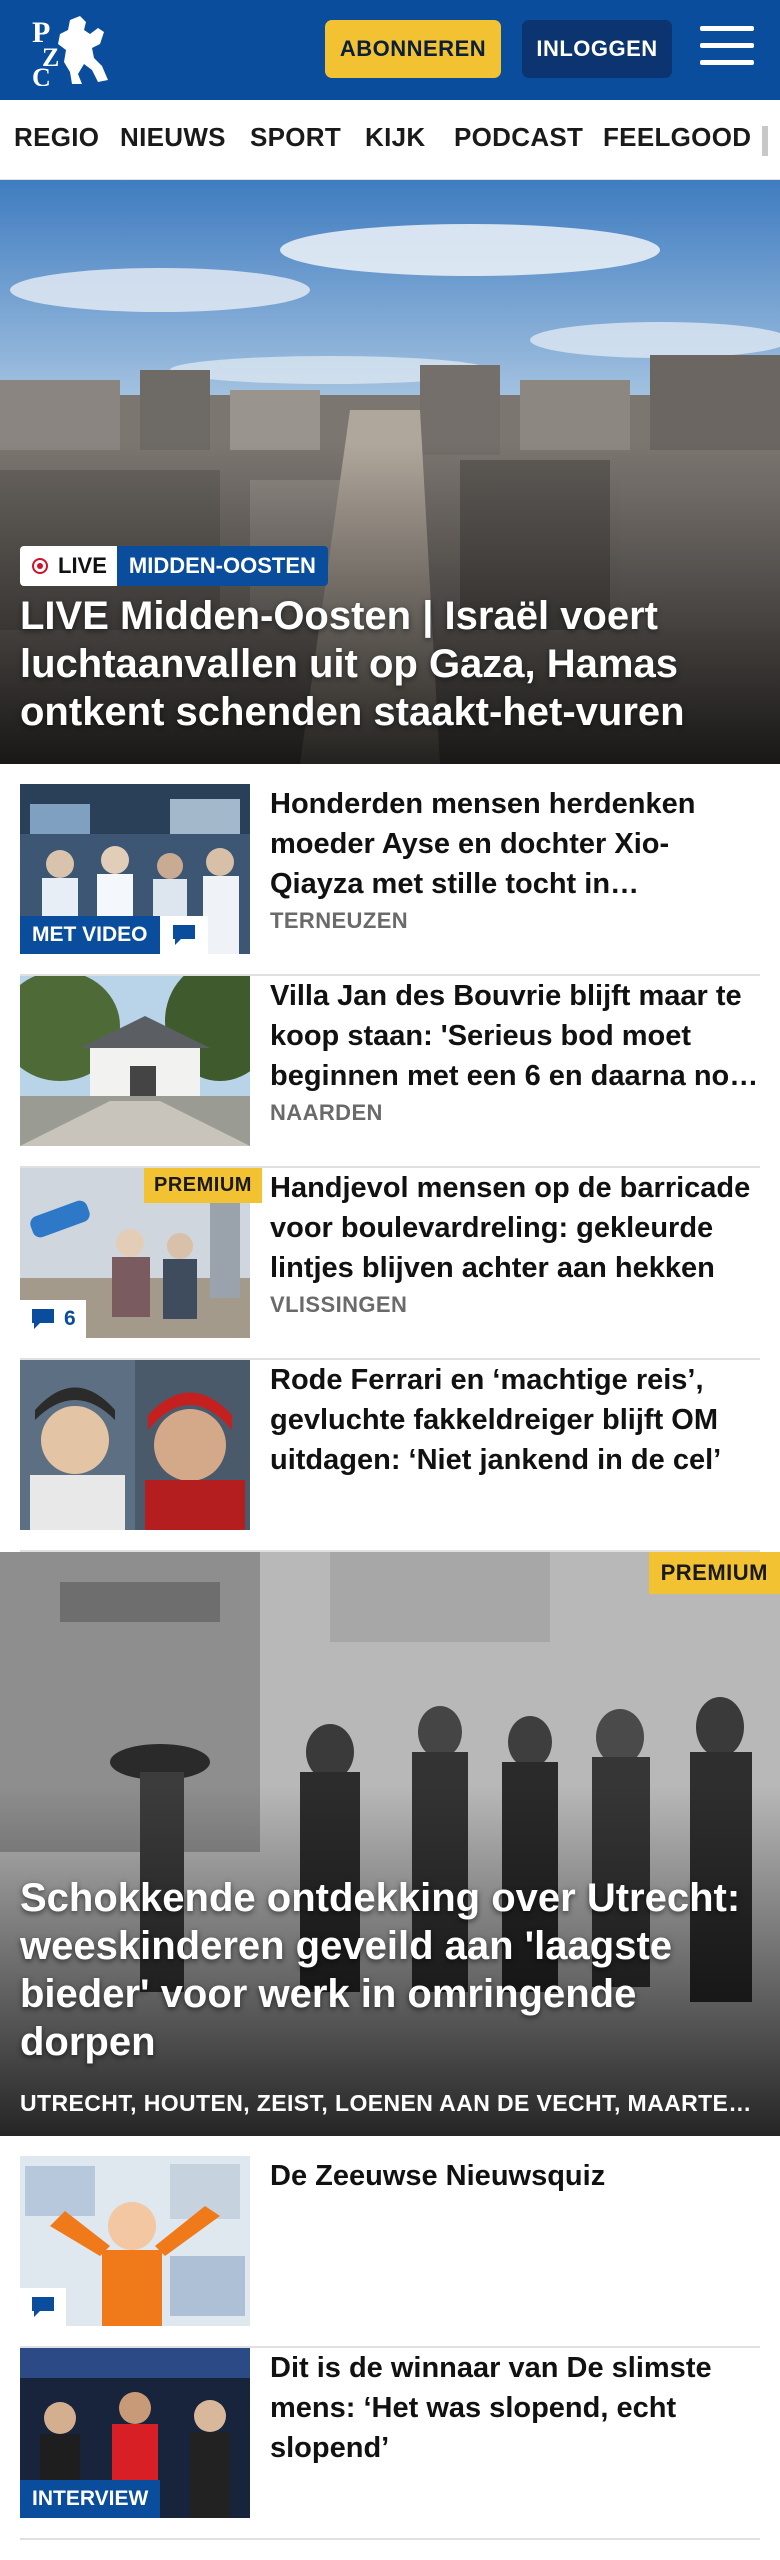 This screenshot has height=2560, width=780. I want to click on site-header: P Z C ABONNEREN INLOGGEN, so click(390, 50).